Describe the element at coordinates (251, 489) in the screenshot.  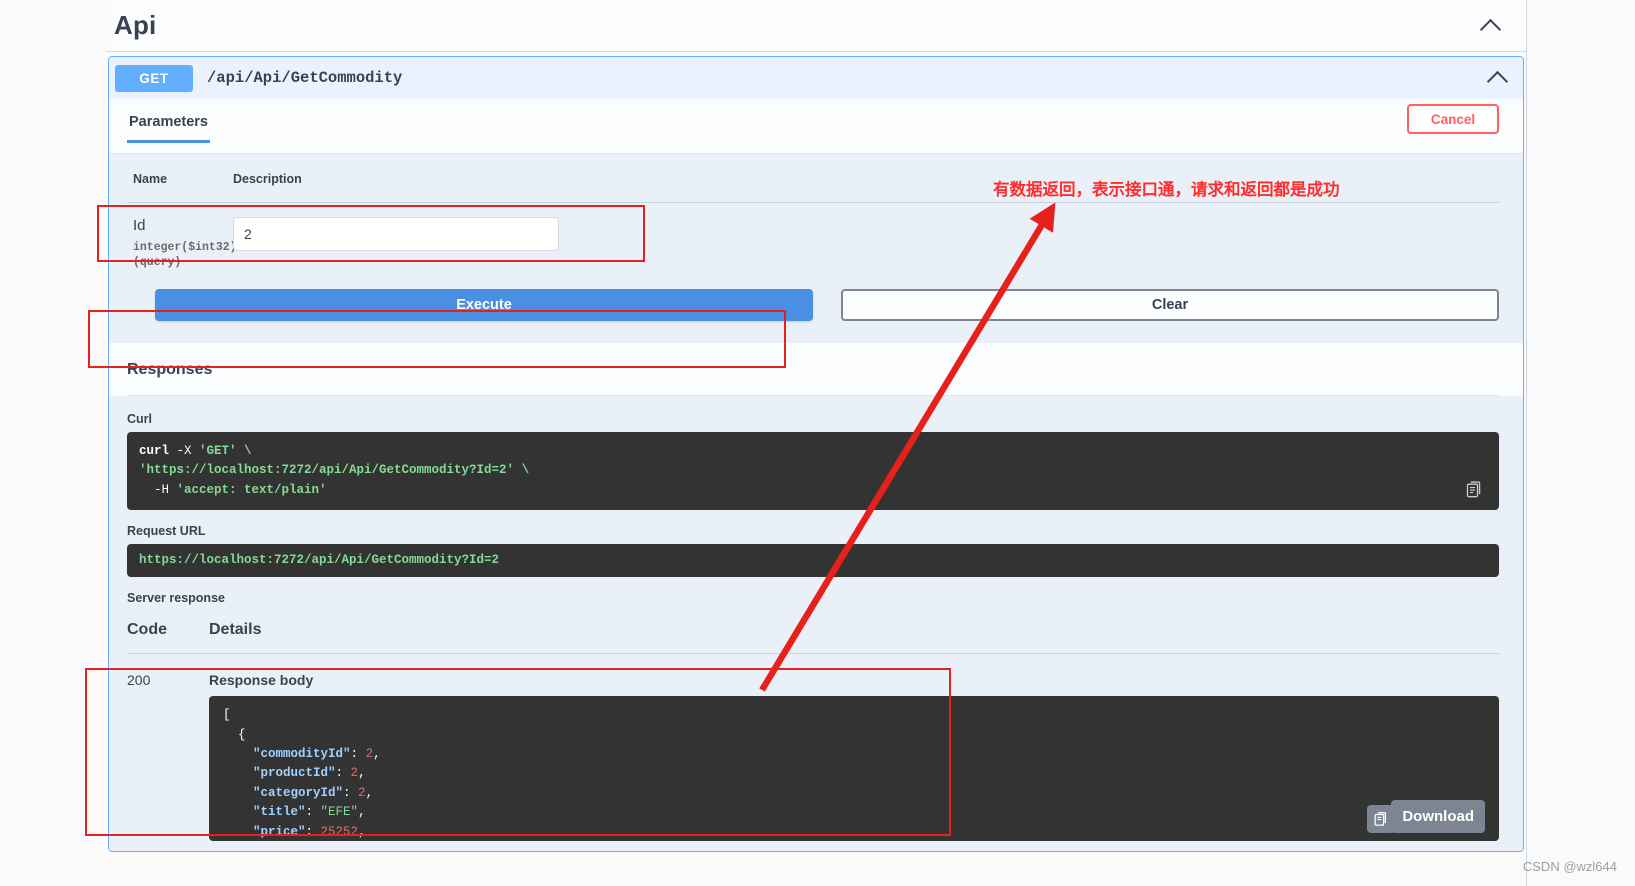
I see `curl-header-value: 'accept: text/plain'` at that location.